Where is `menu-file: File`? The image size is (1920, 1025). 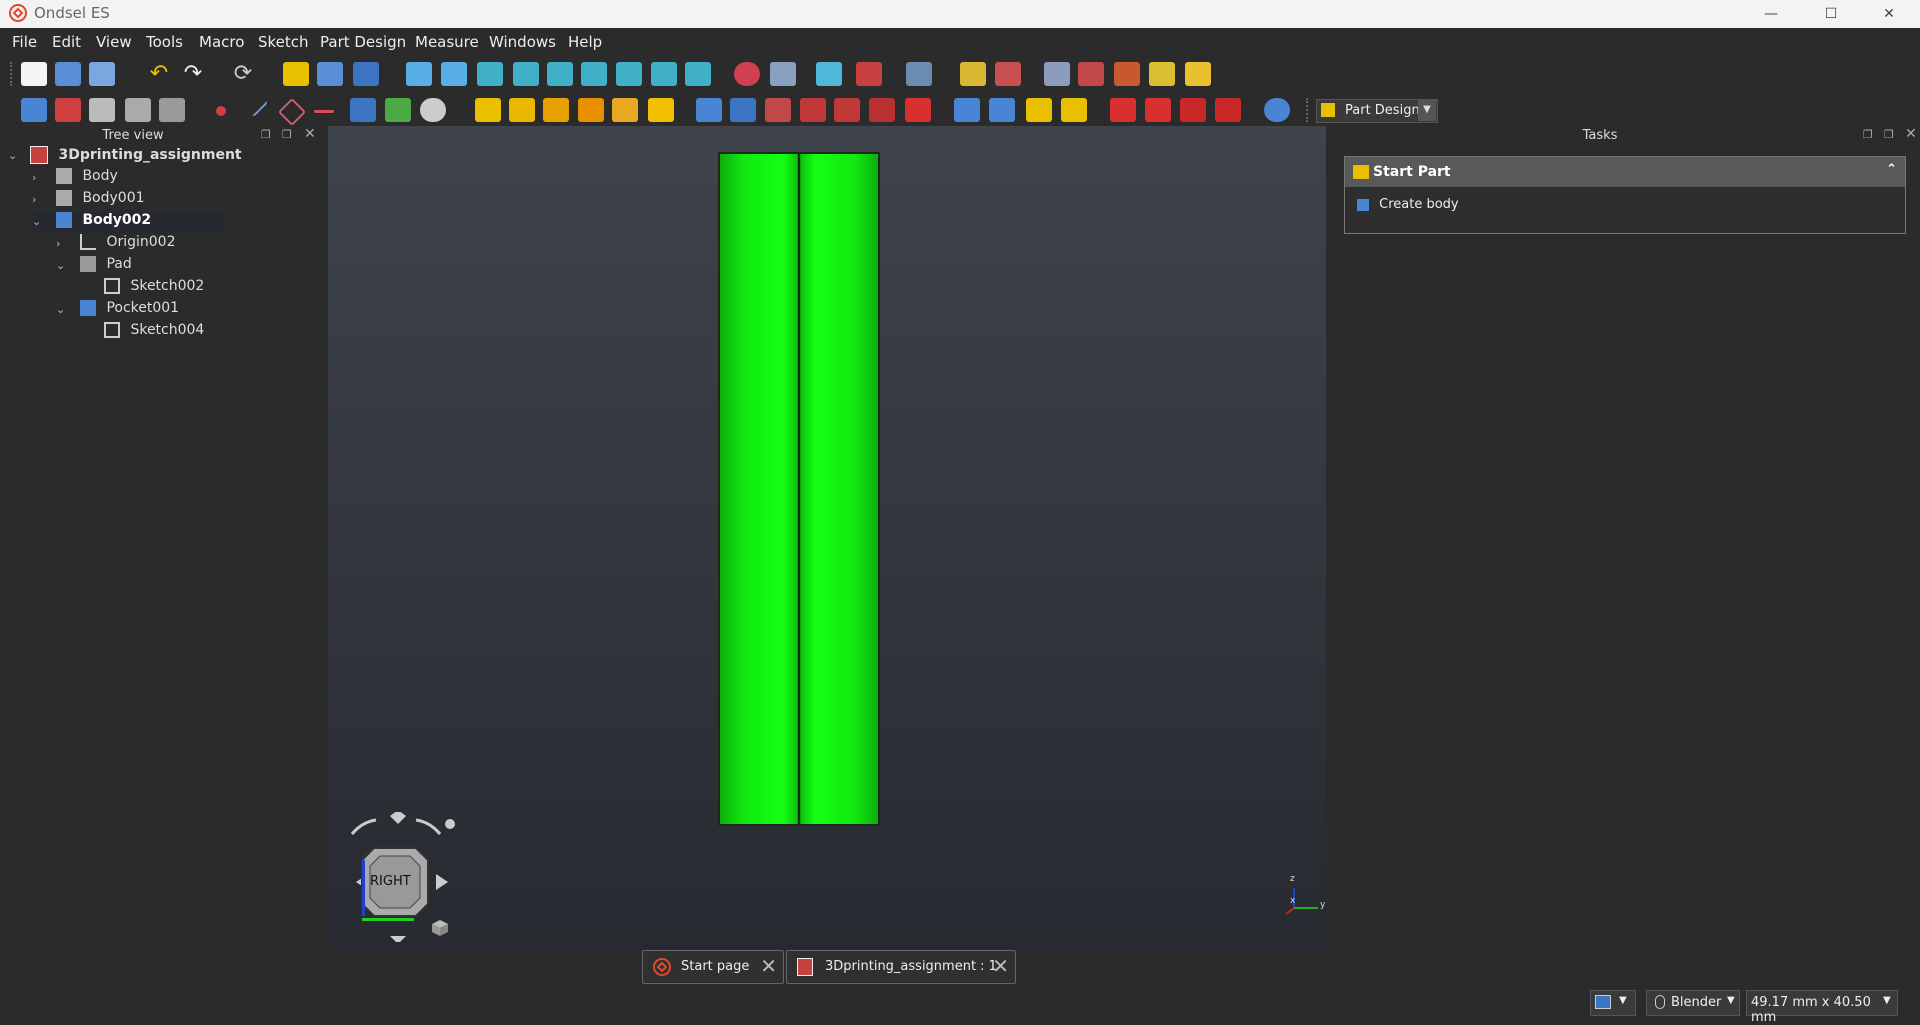
menu-file: File is located at coordinates (24, 42).